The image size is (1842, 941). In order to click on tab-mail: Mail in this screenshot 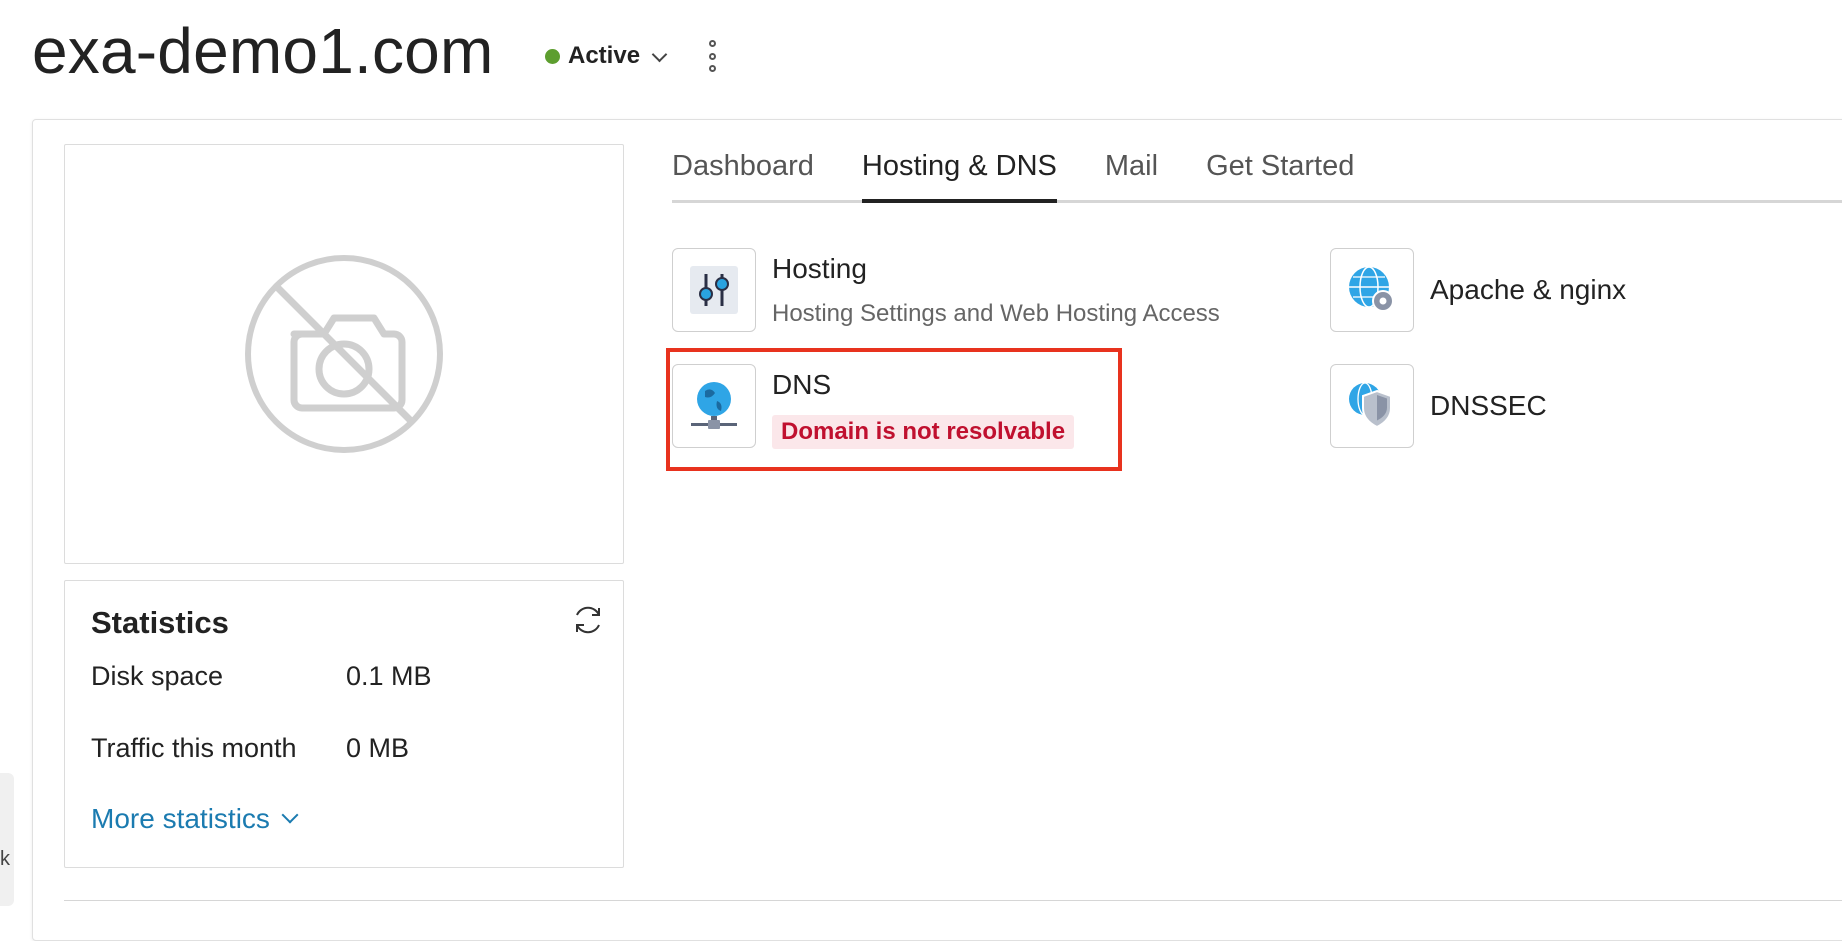, I will do `click(1131, 175)`.